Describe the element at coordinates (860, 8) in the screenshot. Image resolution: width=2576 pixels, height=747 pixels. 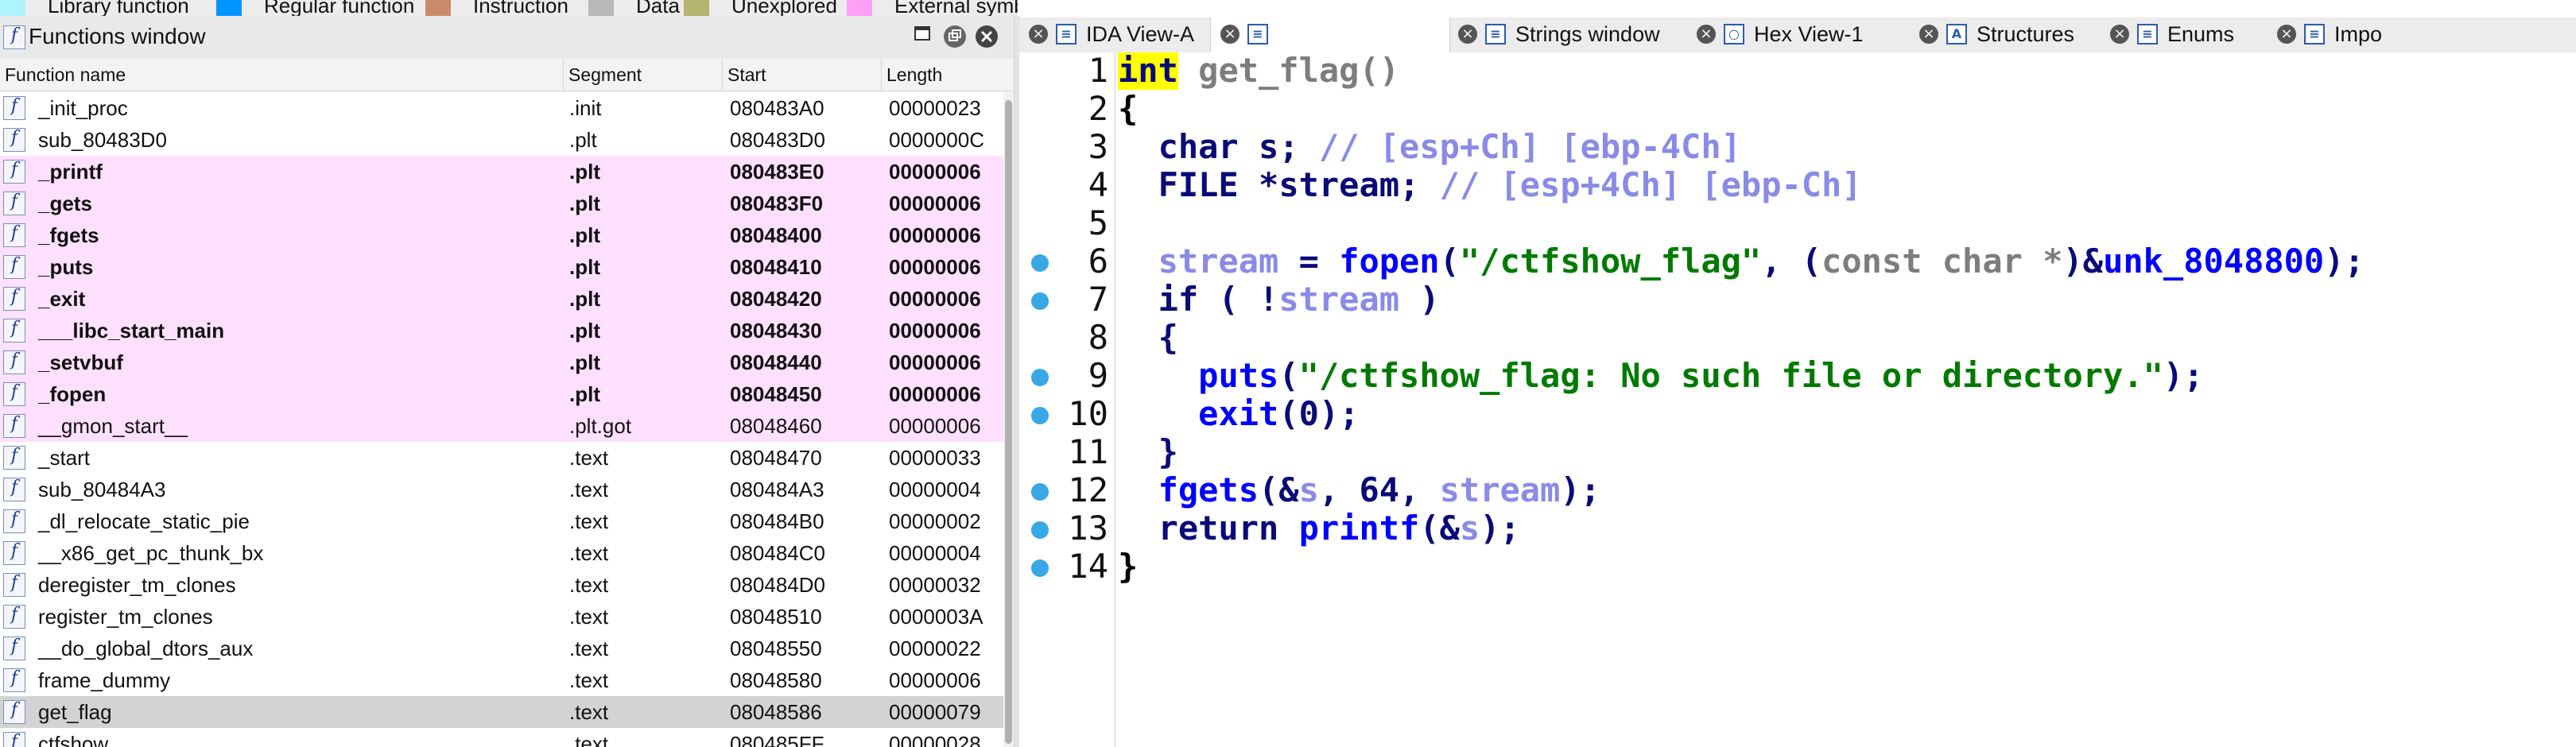
I see `legend-swatch` at that location.